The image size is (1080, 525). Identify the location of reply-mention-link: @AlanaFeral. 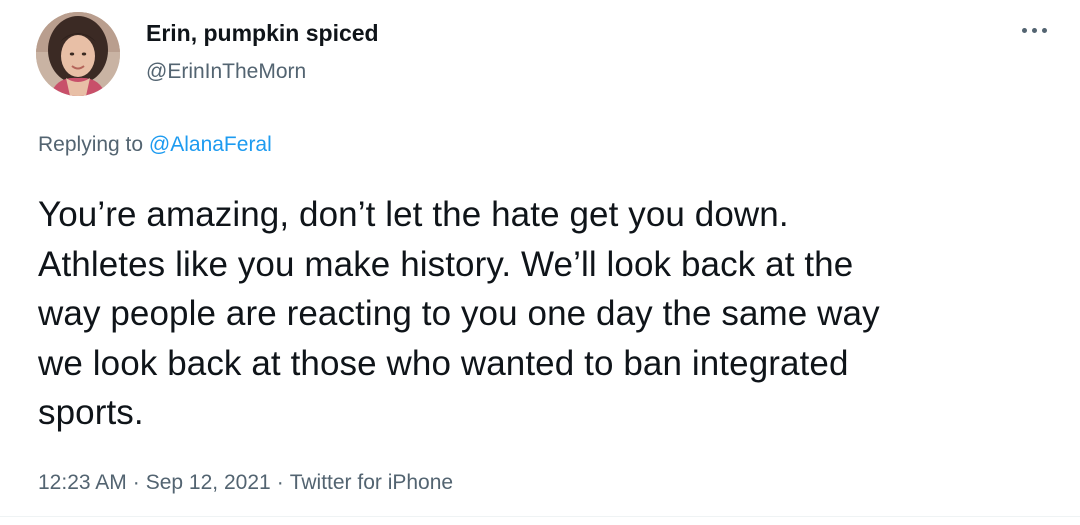
(210, 144).